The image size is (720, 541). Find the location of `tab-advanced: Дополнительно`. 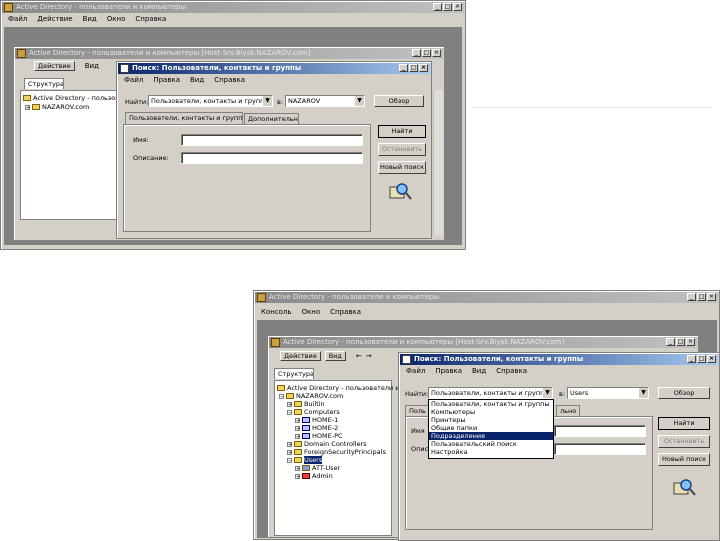

tab-advanced: Дополнительно is located at coordinates (271, 118).